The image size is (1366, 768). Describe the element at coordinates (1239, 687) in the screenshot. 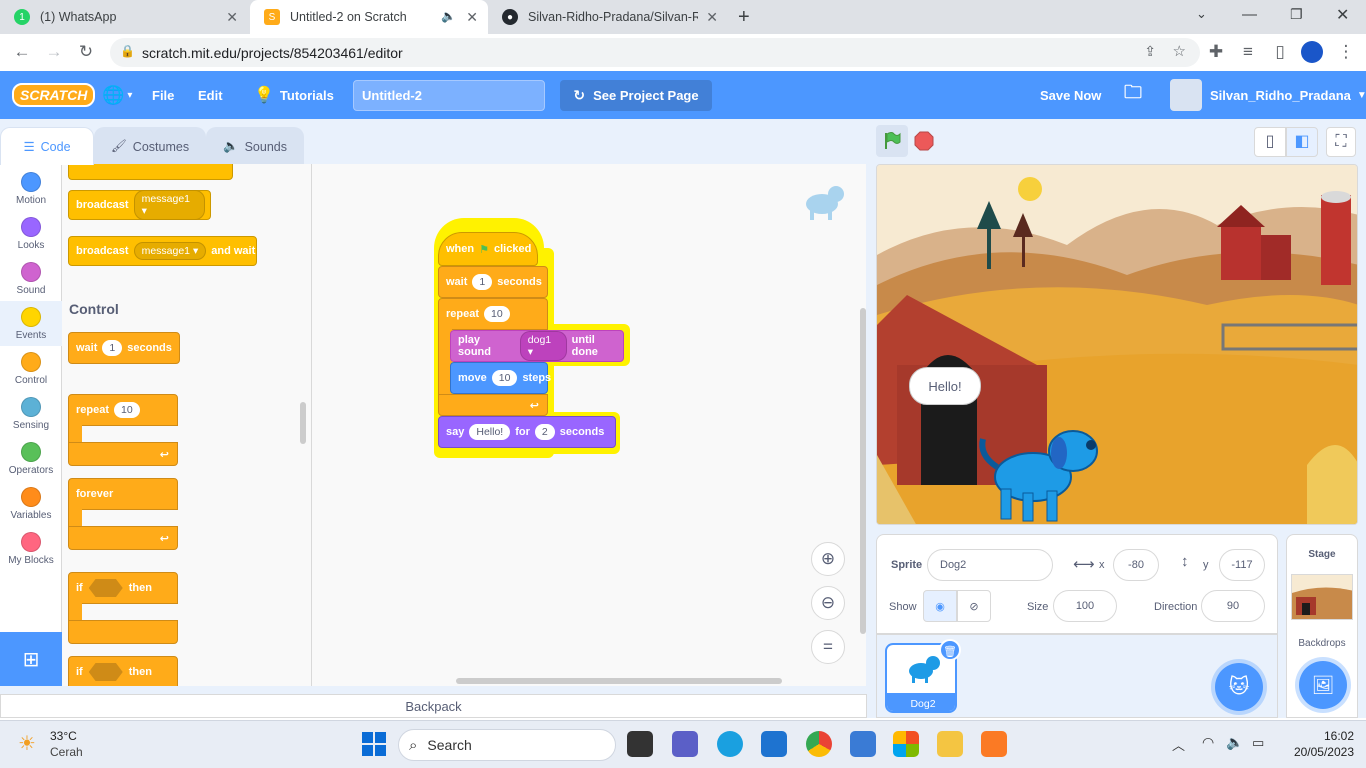

I see `choose-sprite-button: 🐱` at that location.